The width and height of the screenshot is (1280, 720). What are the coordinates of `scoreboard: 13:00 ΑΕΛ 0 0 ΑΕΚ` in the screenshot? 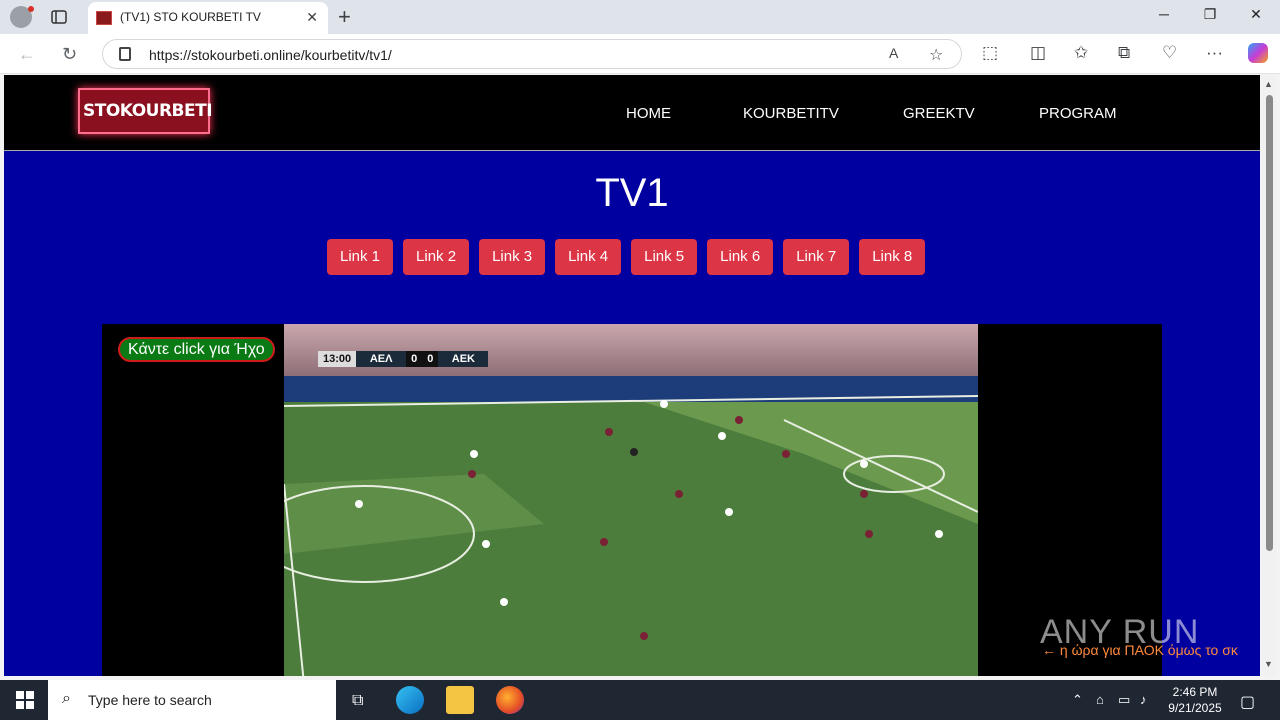 It's located at (403, 359).